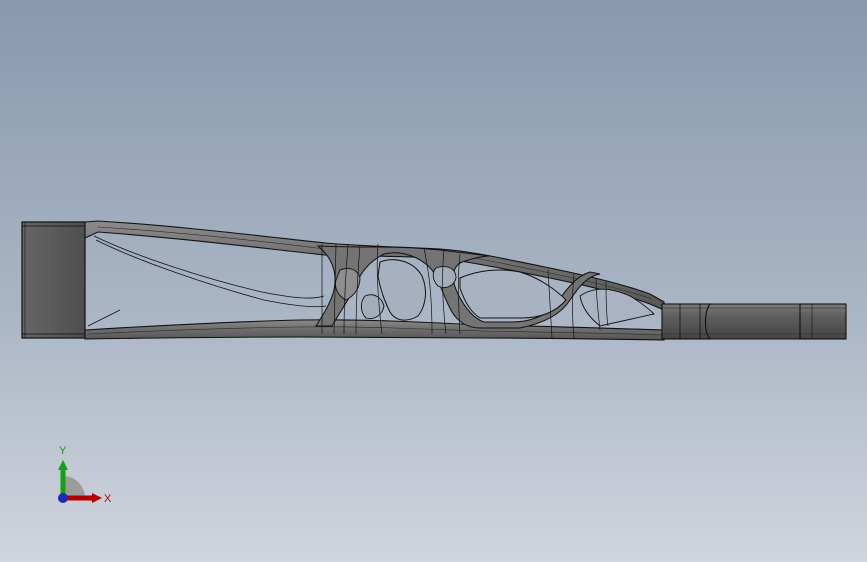 This screenshot has width=867, height=562. Describe the element at coordinates (85, 475) in the screenshot. I see `orientation-triad: Y X` at that location.